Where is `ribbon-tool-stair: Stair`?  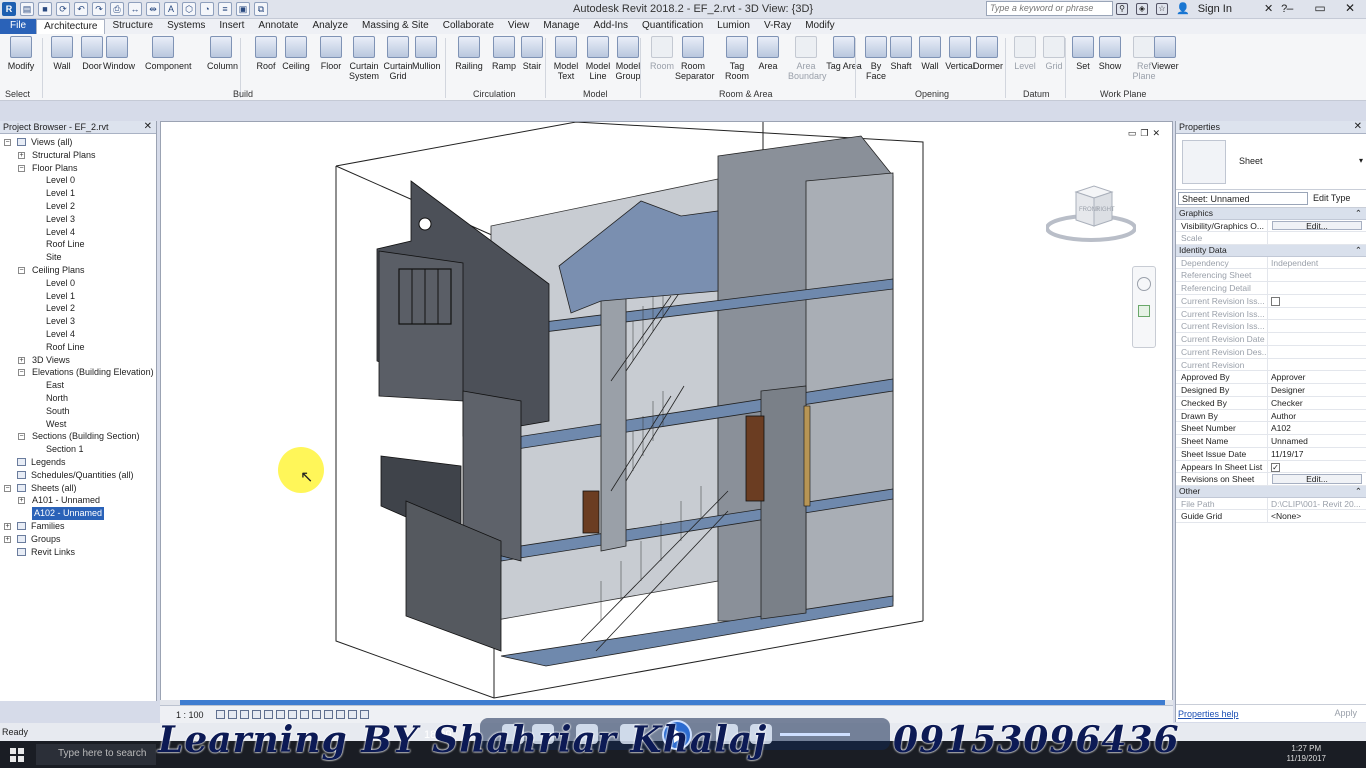 ribbon-tool-stair: Stair is located at coordinates (532, 53).